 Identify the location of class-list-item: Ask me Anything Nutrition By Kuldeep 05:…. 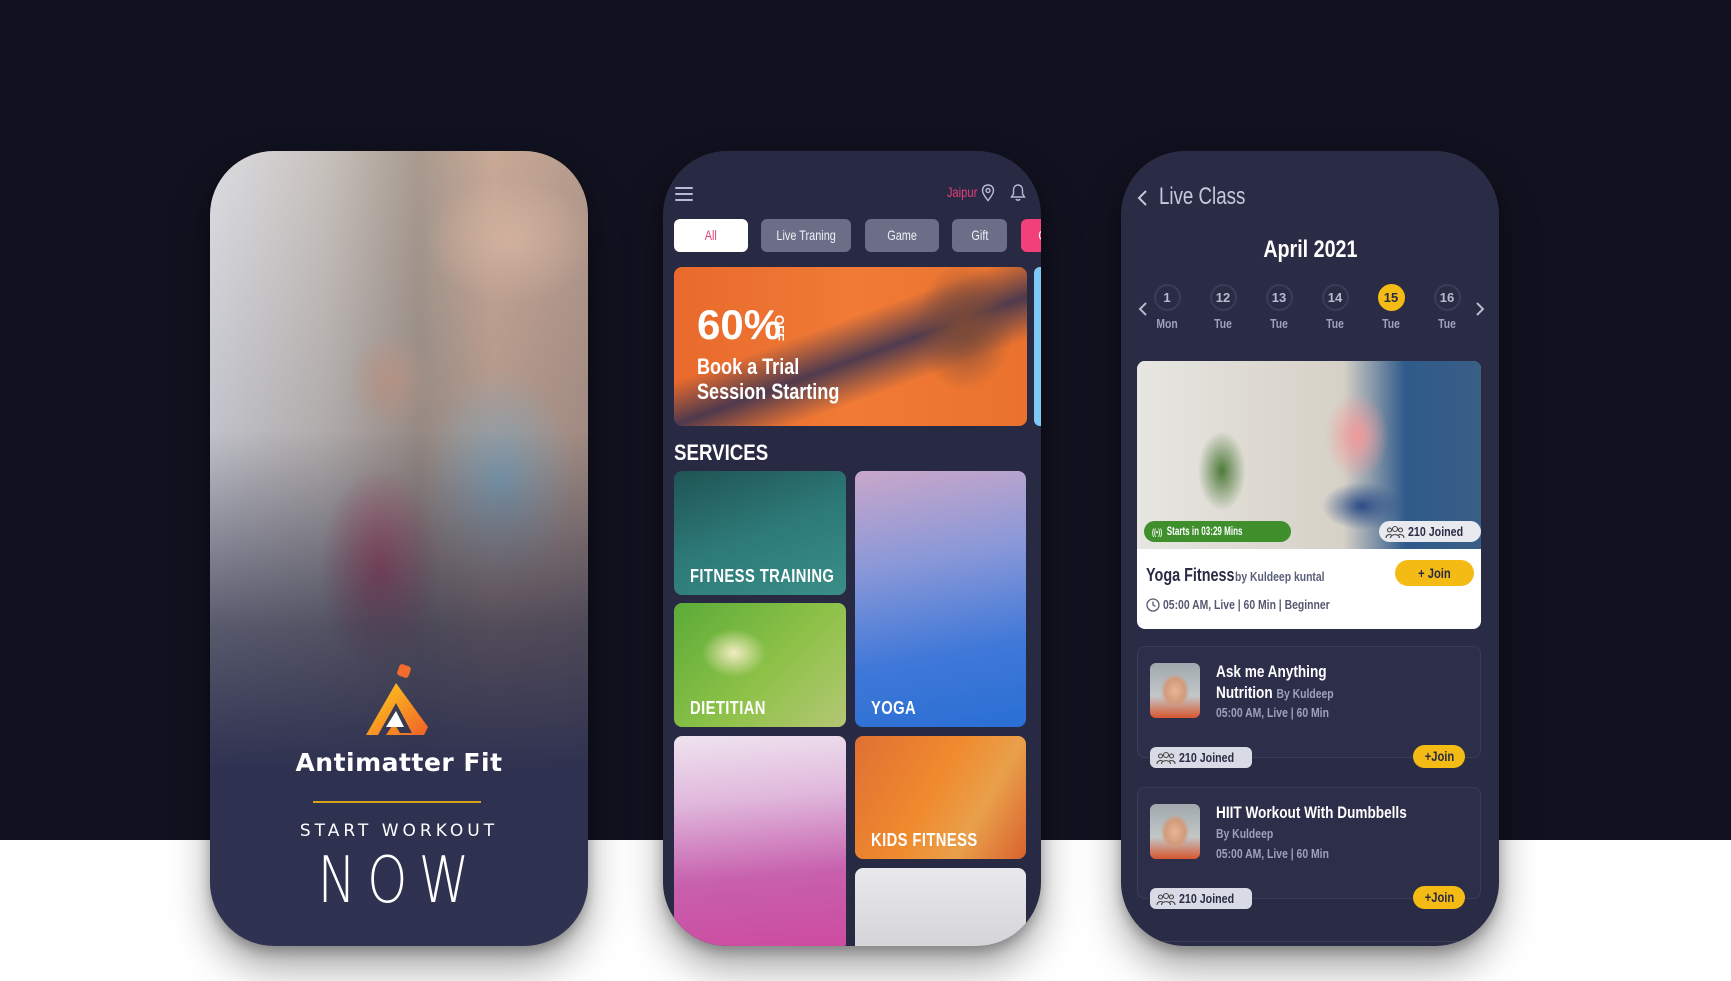
(1309, 707).